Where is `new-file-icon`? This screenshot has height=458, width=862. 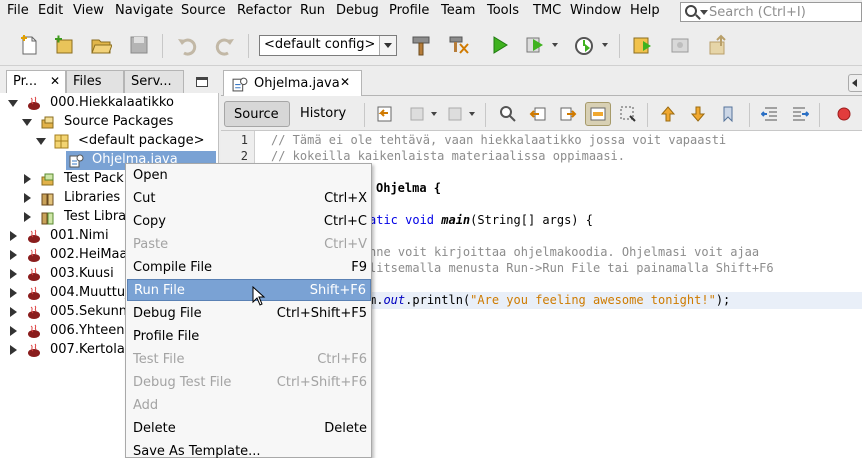
new-file-icon is located at coordinates (29, 45).